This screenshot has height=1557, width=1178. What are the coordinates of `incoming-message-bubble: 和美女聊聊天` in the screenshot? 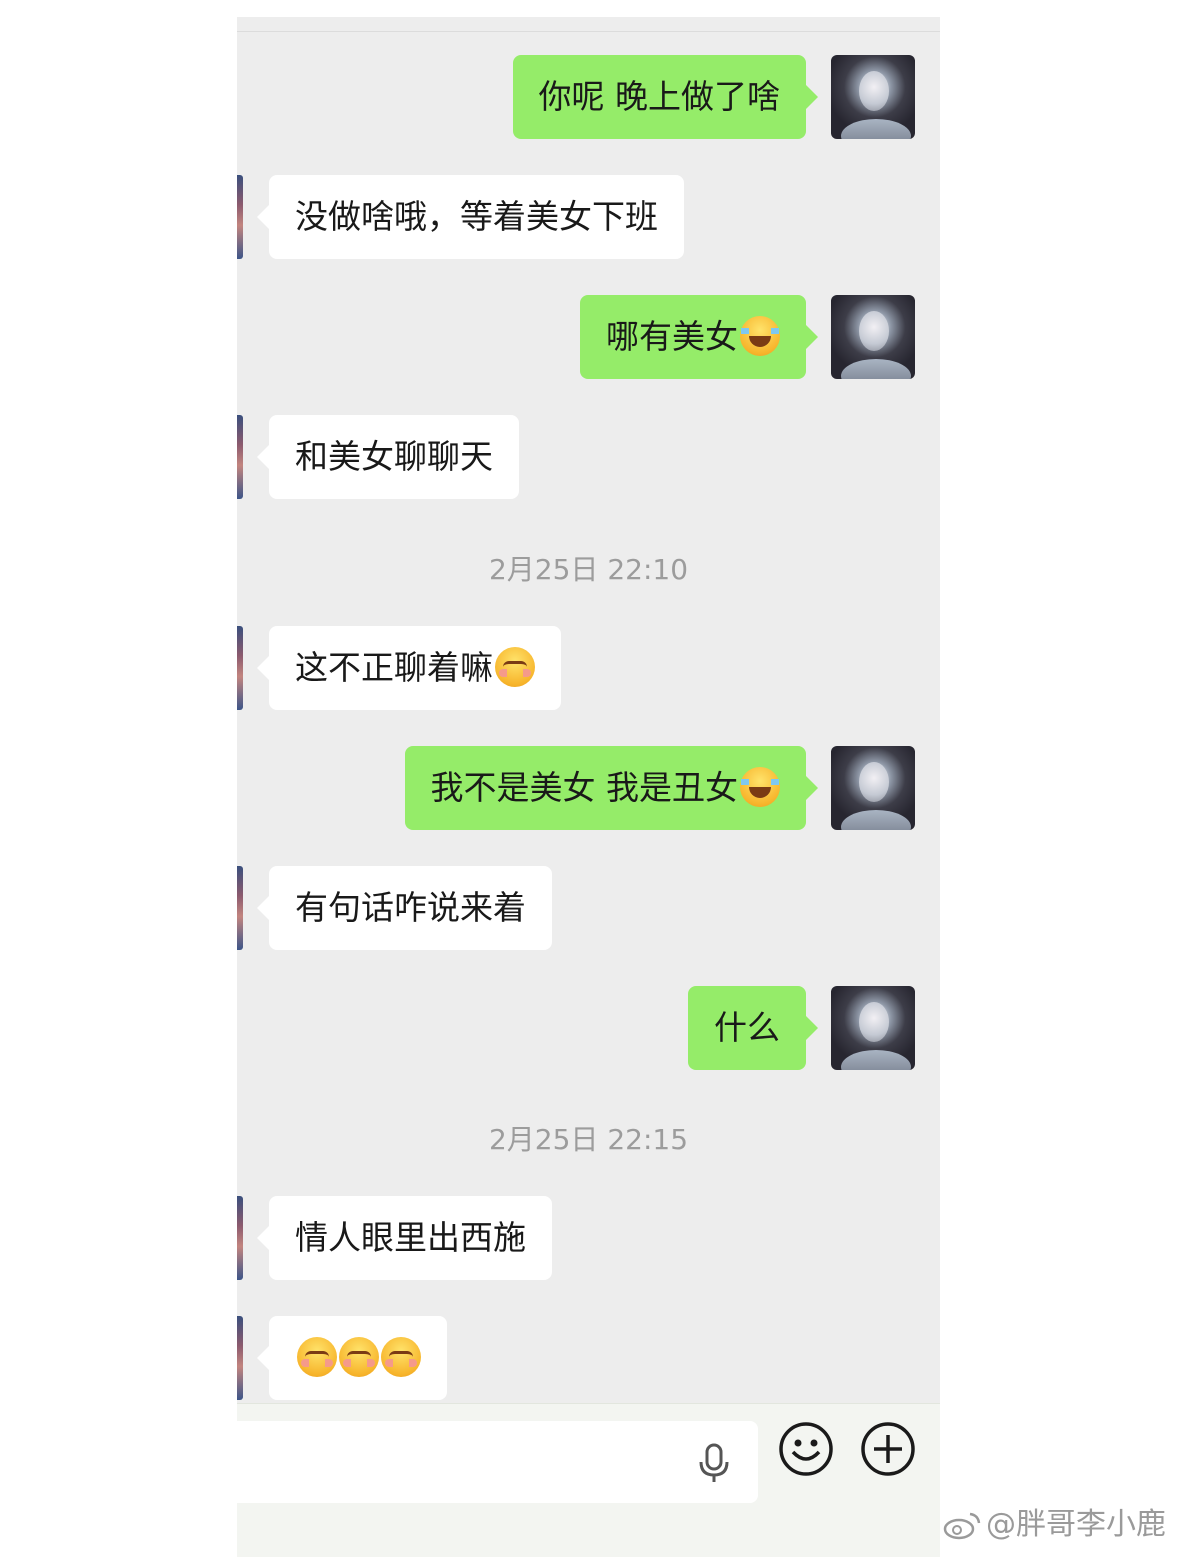 It's located at (388, 457).